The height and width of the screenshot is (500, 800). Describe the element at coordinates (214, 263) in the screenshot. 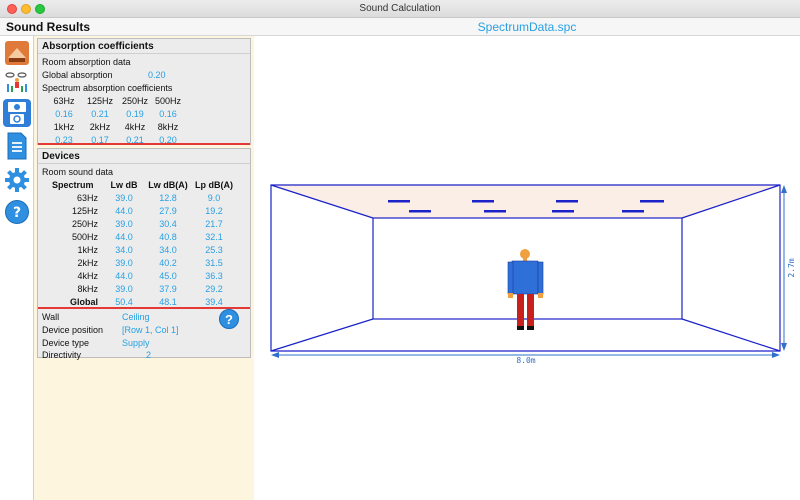

I see `spectrum-lpa-value: 31.5` at that location.